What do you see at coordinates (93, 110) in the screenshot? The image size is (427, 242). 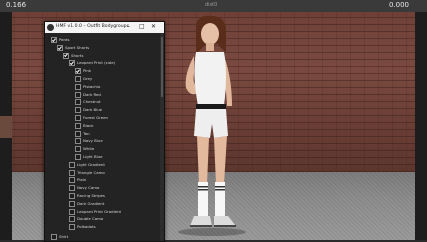 I see `tree-item-label: Dark Blue` at bounding box center [93, 110].